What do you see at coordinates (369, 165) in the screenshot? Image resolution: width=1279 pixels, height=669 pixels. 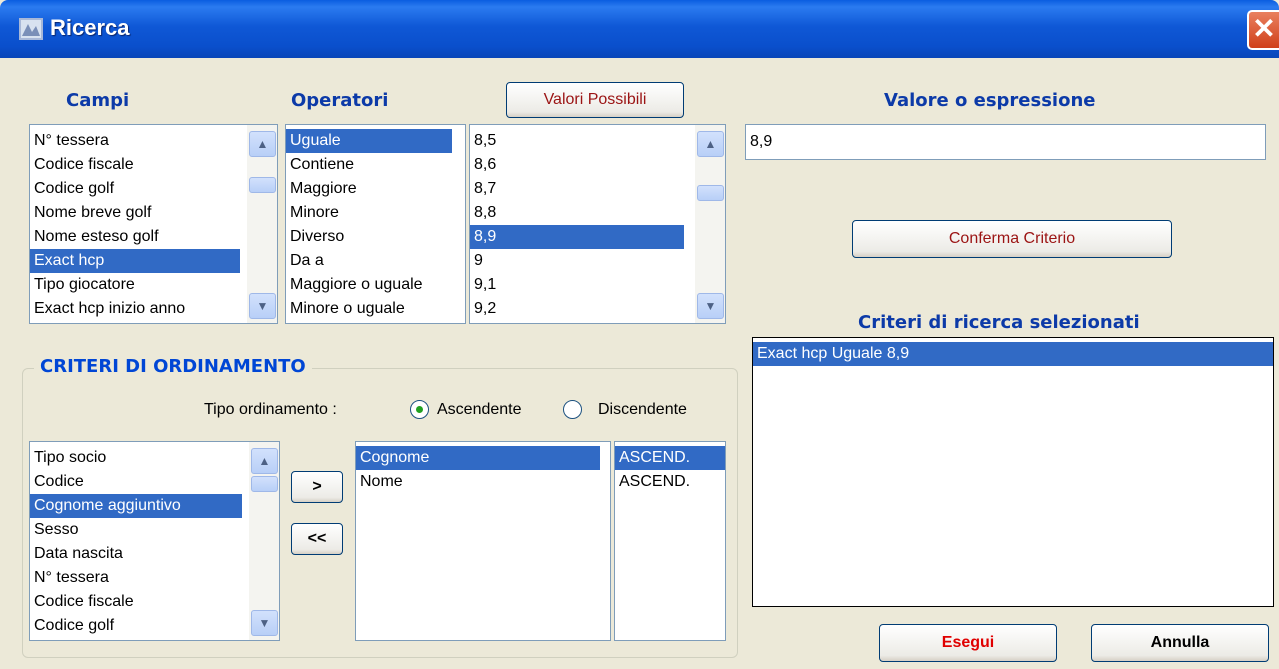 I see `list-item: Contiene` at bounding box center [369, 165].